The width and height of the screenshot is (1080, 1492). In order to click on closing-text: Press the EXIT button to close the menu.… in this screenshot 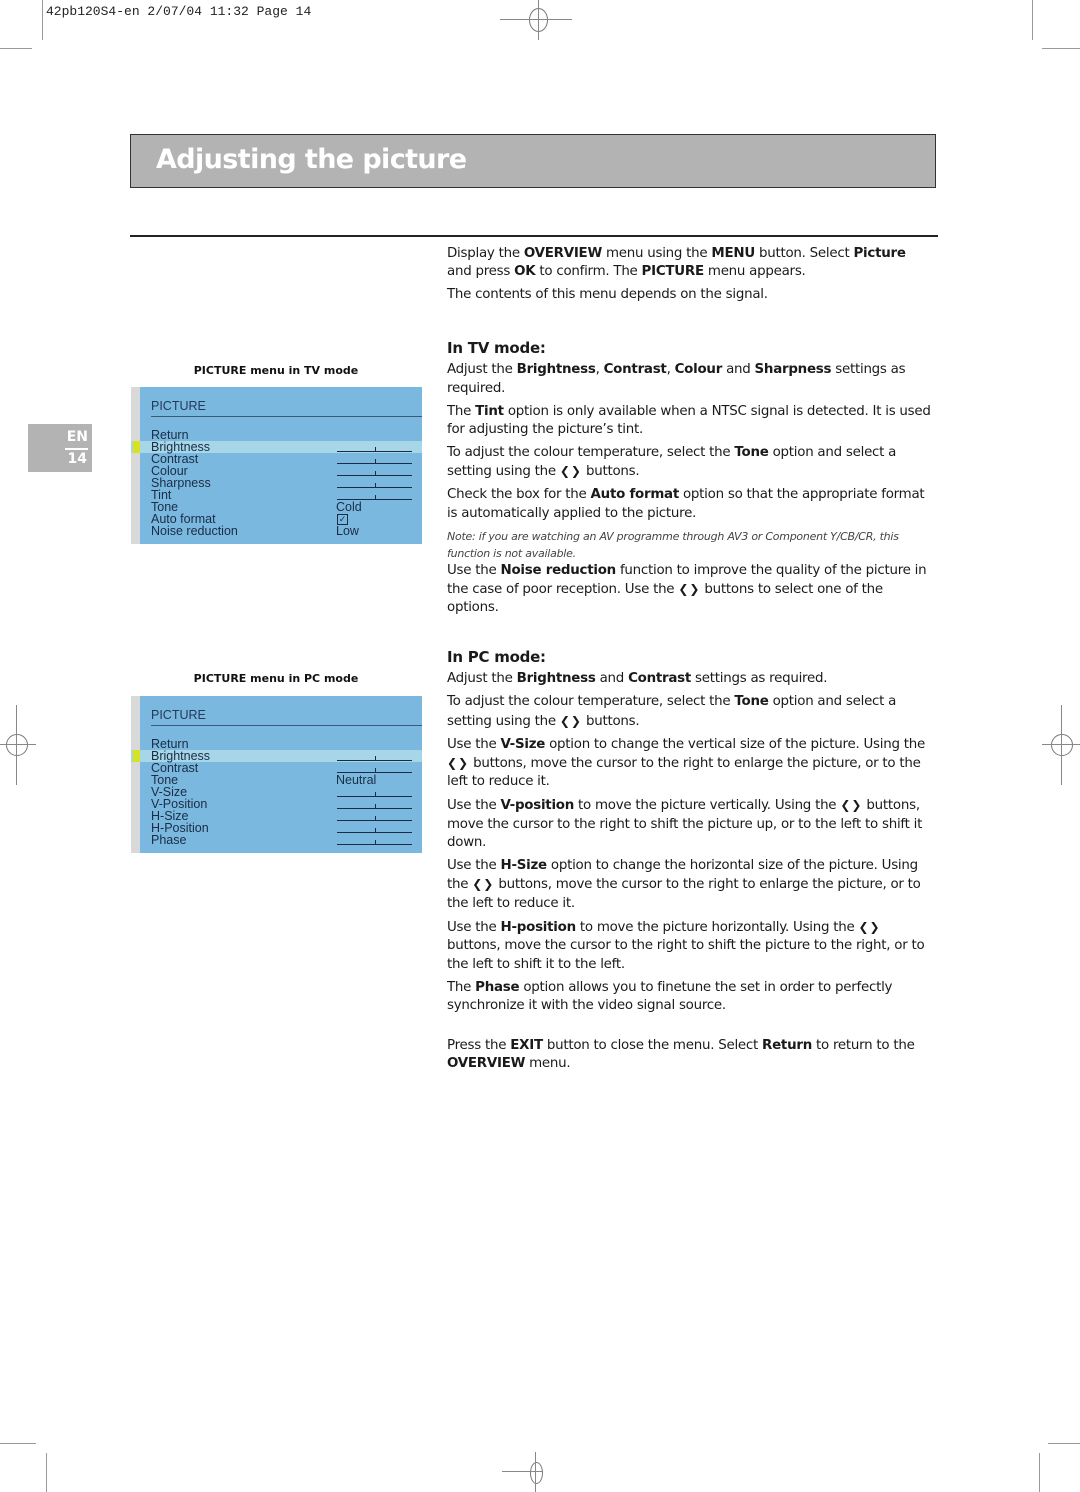, I will do `click(690, 1057)`.